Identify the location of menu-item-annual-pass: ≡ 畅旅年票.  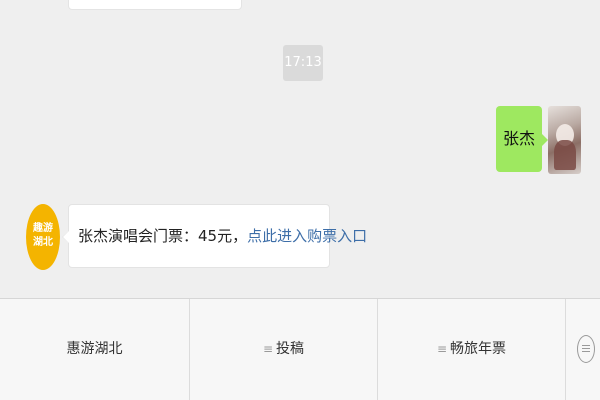
(472, 349).